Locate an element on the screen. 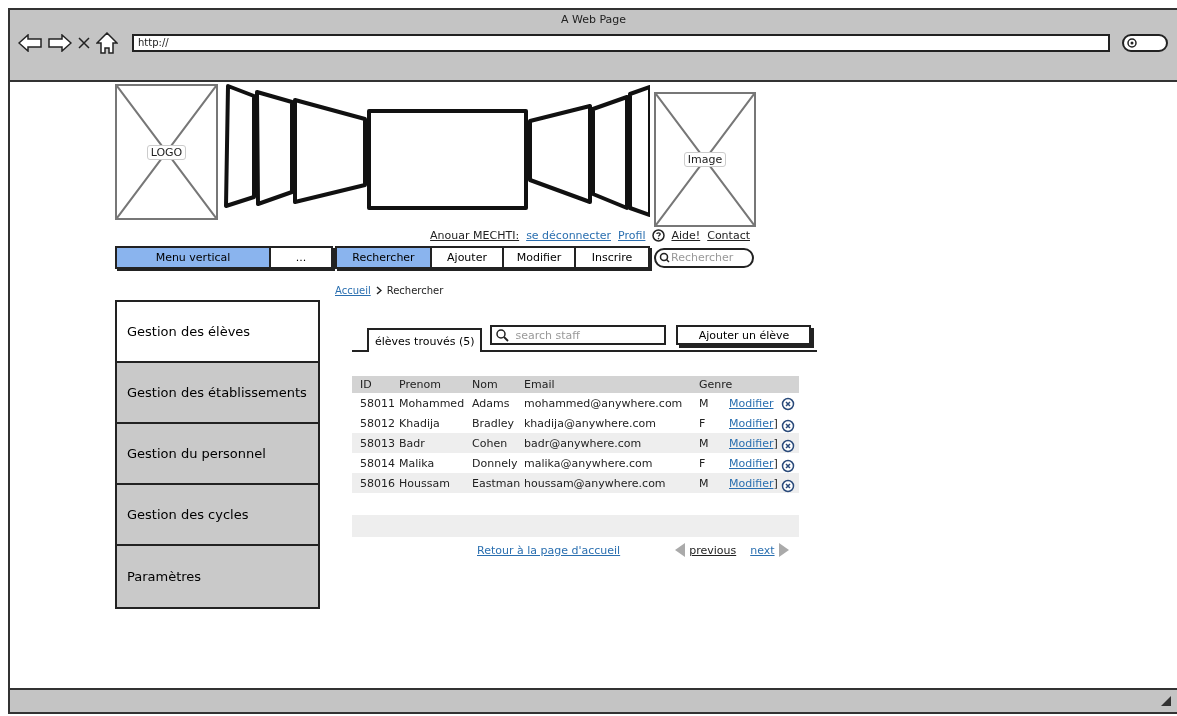 This screenshot has width=1177, height=716. toolbar-tab: Rechercher is located at coordinates (384, 257).